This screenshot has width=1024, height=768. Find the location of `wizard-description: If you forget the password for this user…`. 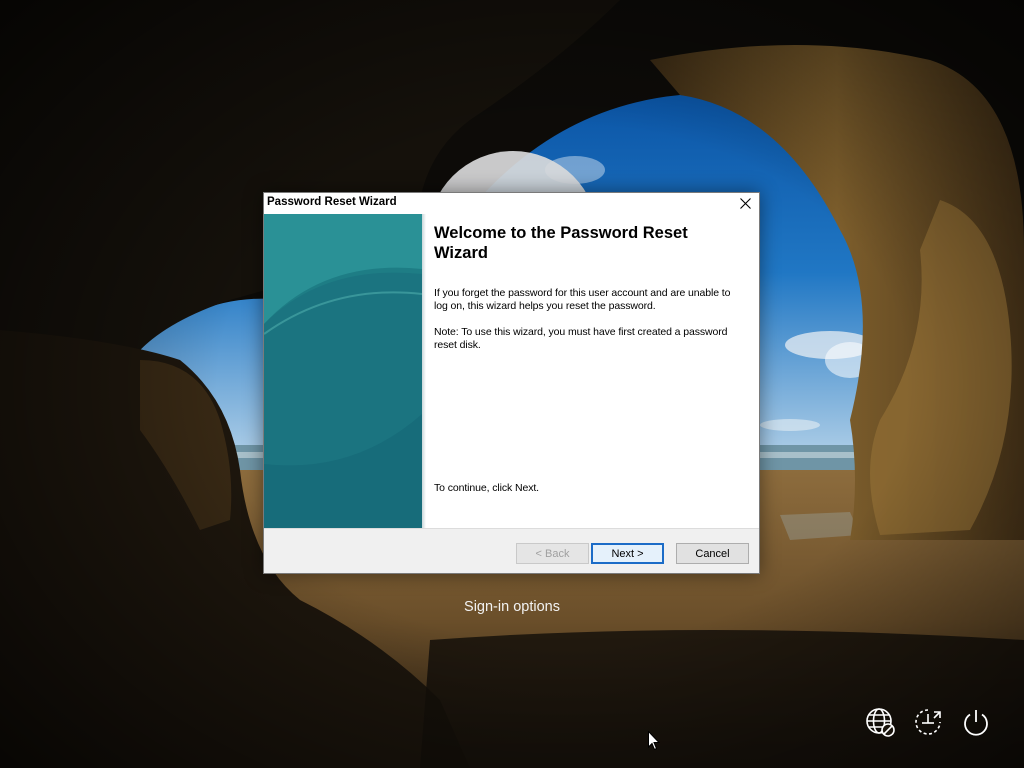

wizard-description: If you forget the password for this user… is located at coordinates (582, 299).